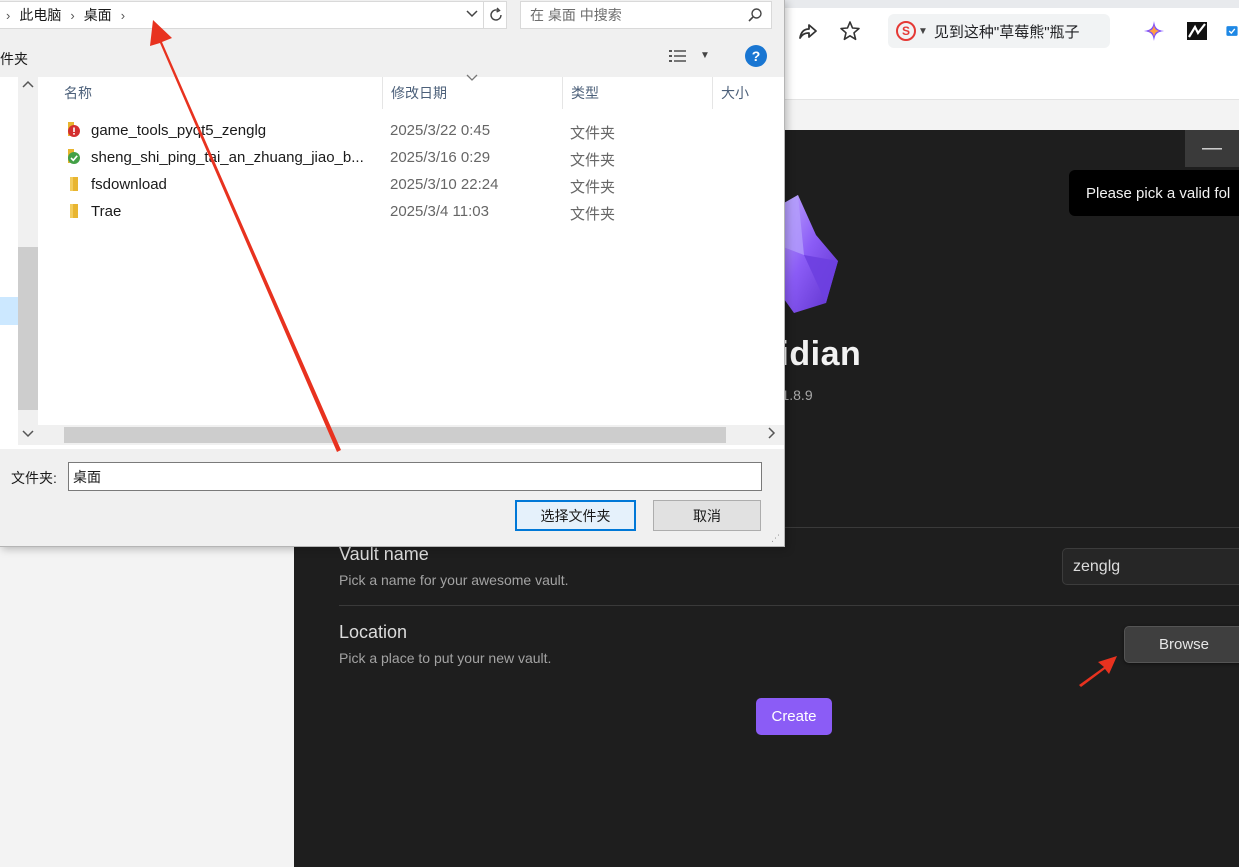 The image size is (1239, 867). What do you see at coordinates (789, 605) in the screenshot?
I see `divider` at bounding box center [789, 605].